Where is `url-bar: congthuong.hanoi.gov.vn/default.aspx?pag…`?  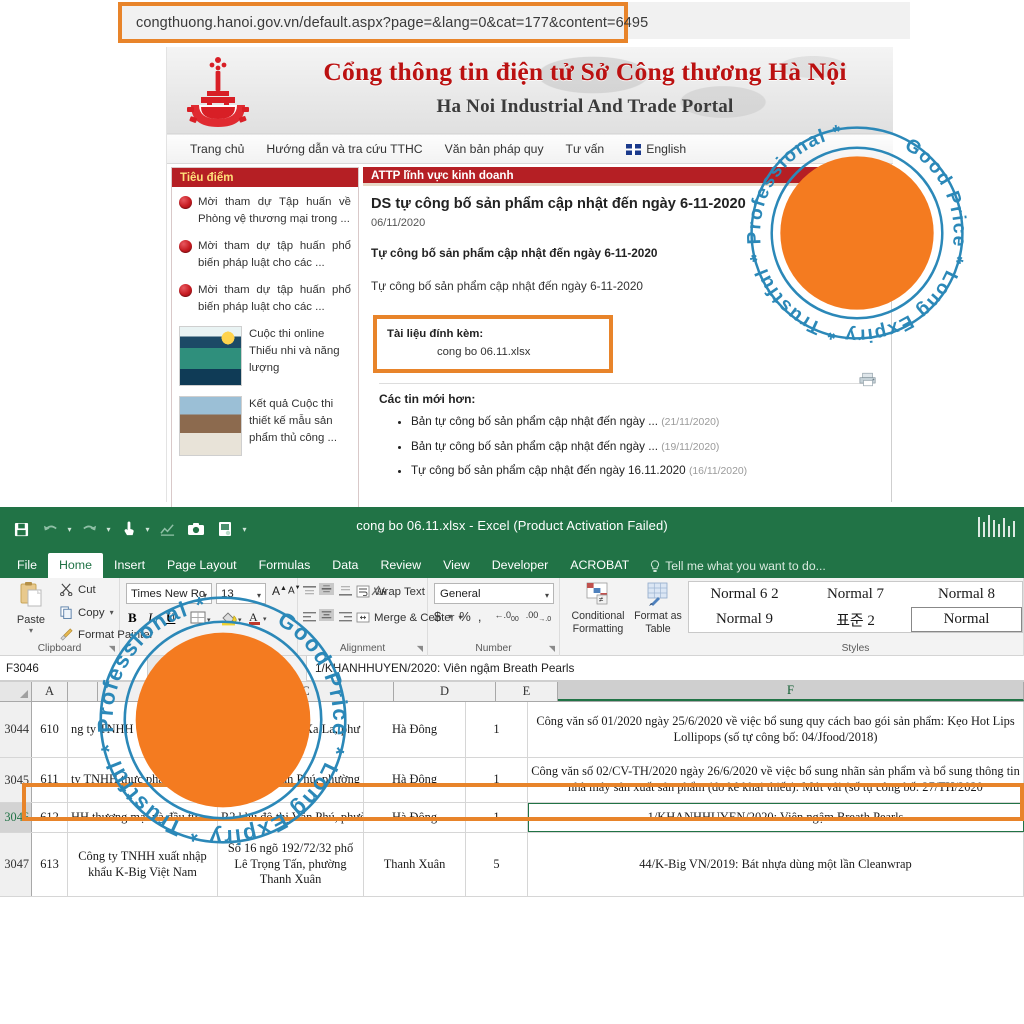
url-bar: congthuong.hanoi.gov.vn/default.aspx?pag… is located at coordinates (383, 22).